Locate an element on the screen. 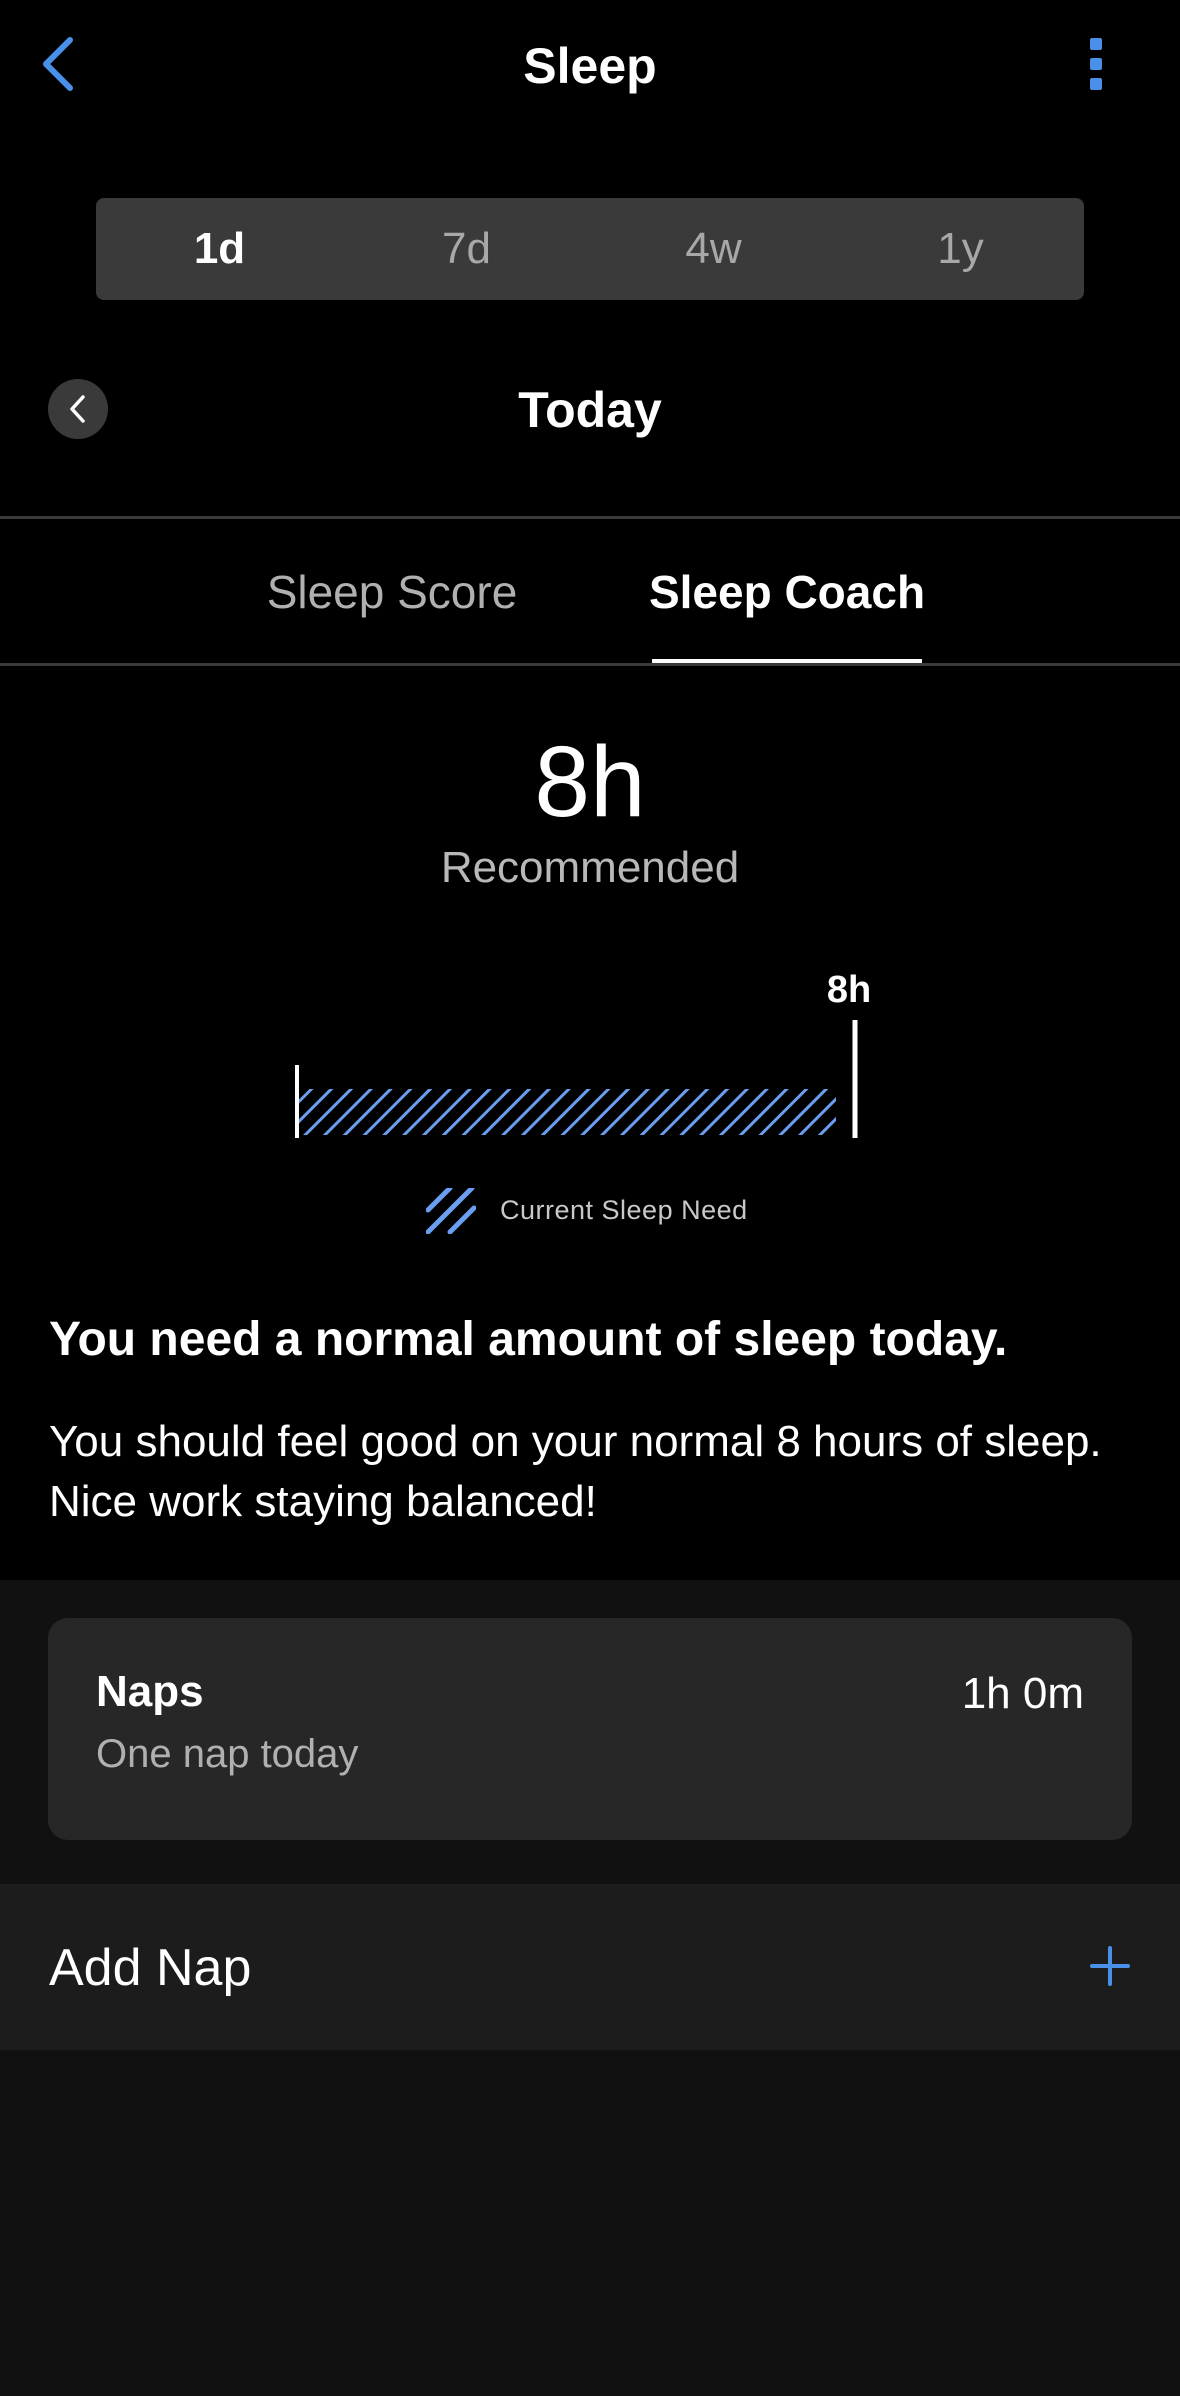  naps-card: Naps One nap today 1h 0m is located at coordinates (590, 1729).